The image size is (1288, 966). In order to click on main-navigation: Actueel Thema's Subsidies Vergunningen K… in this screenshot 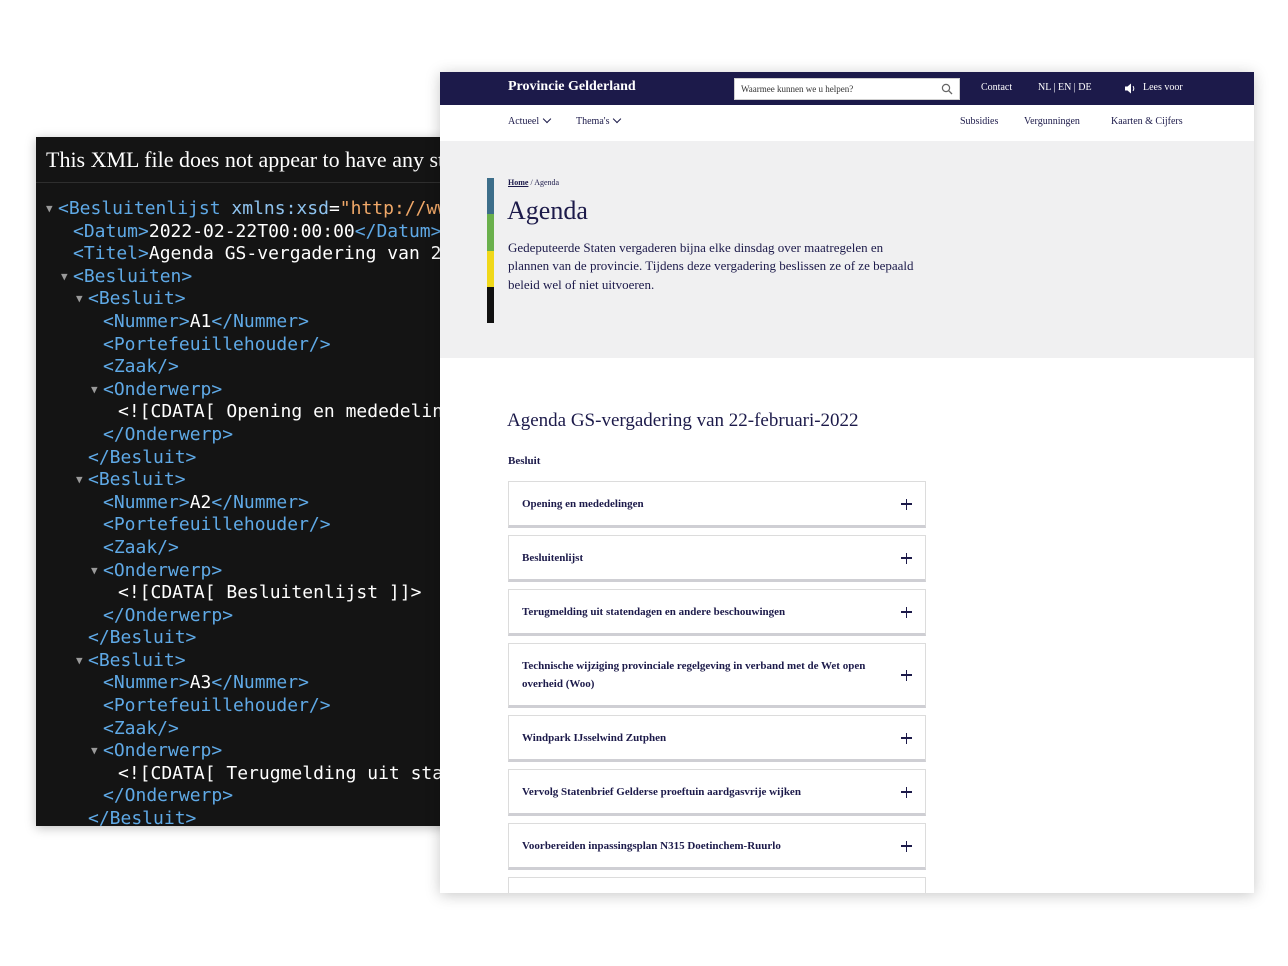, I will do `click(847, 123)`.